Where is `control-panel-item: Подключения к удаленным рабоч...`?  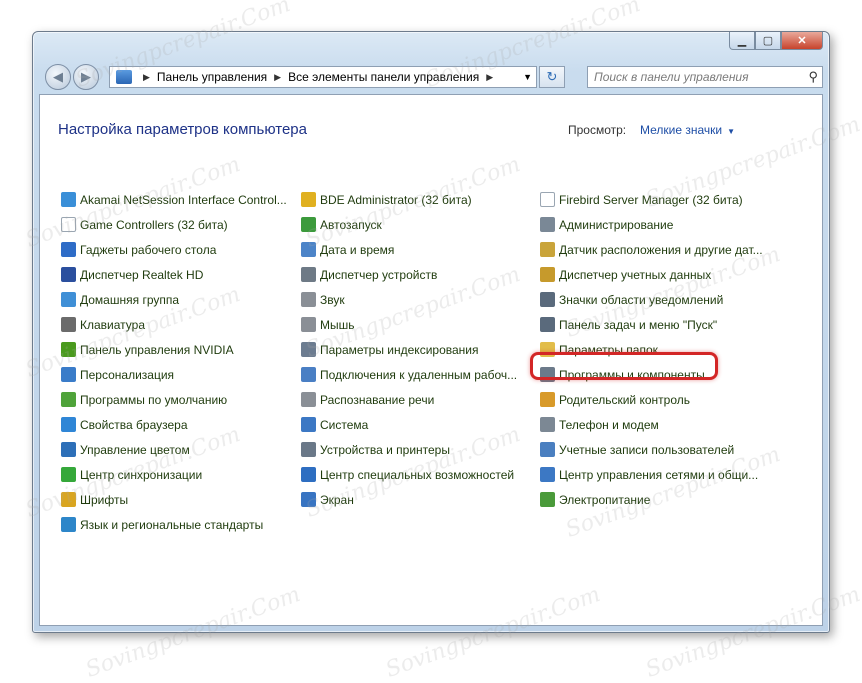
control-panel-item: Подключения к удаленным рабоч... is located at coordinates (409, 374).